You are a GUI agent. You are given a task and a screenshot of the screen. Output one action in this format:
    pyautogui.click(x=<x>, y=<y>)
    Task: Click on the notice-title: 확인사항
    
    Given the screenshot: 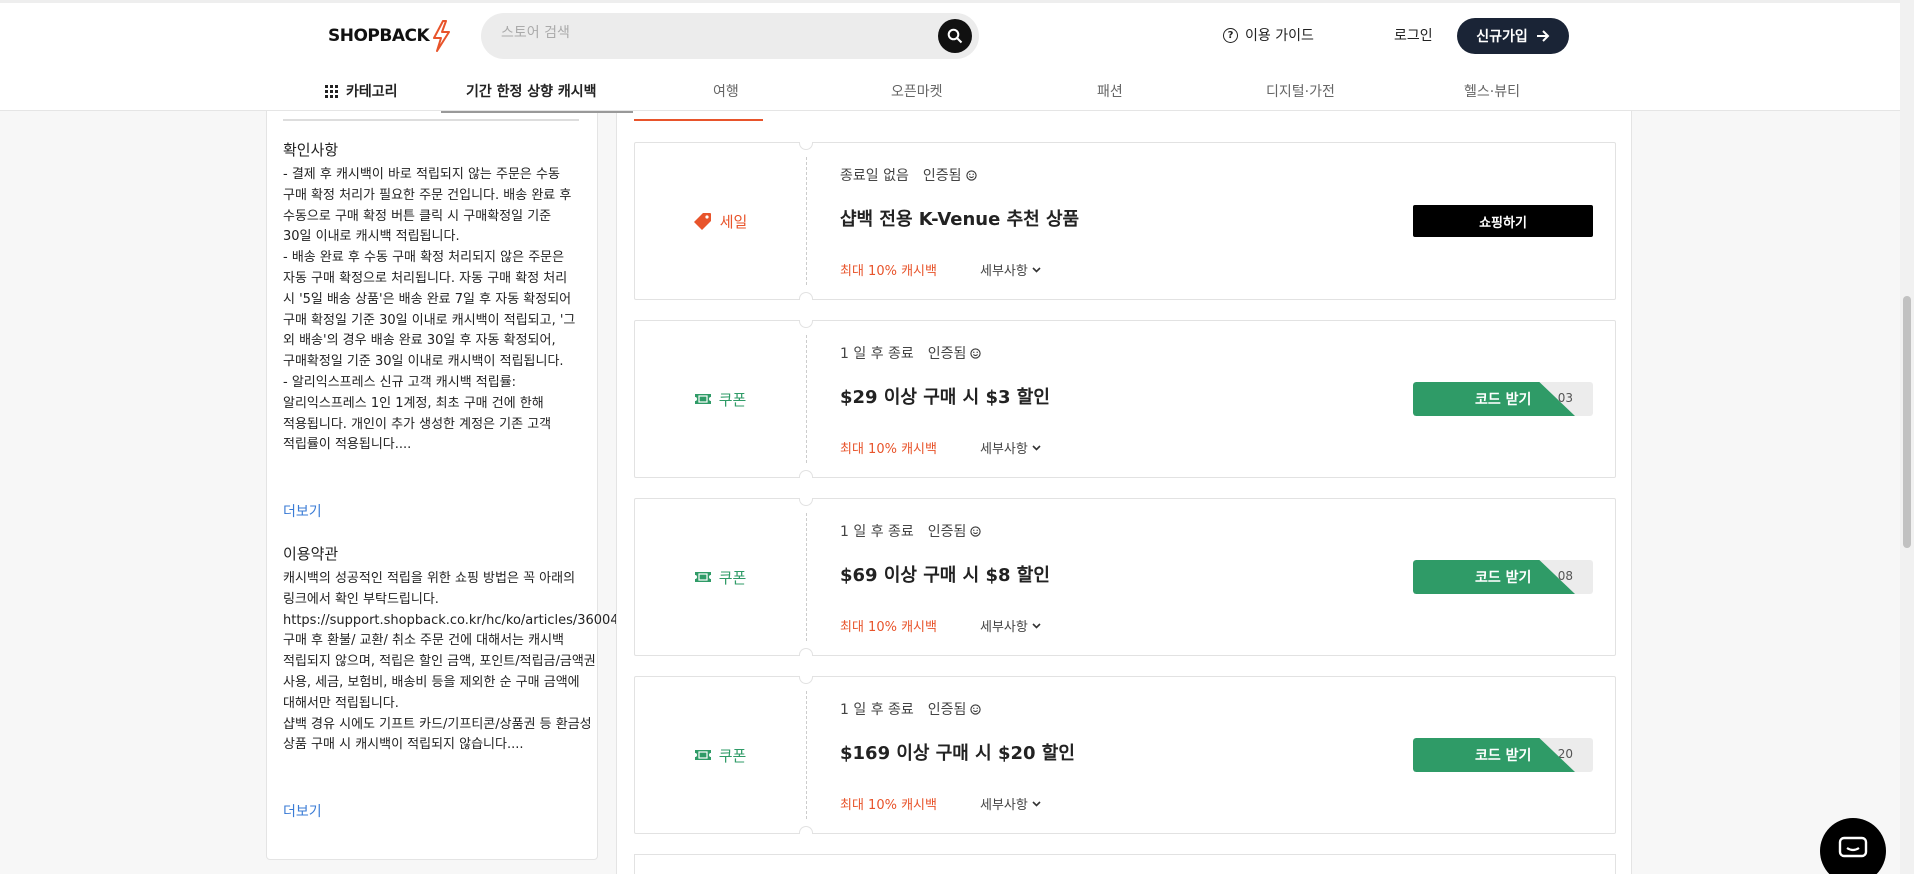 What is the action you would take?
    pyautogui.click(x=311, y=150)
    